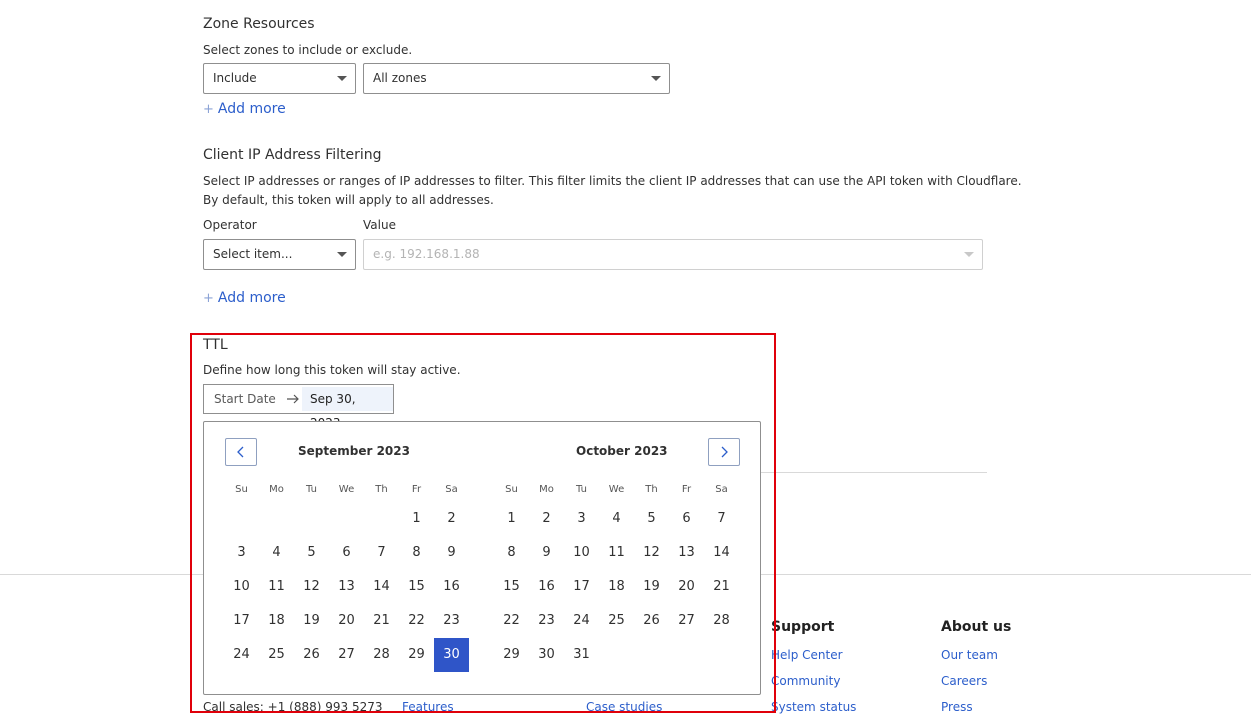 The width and height of the screenshot is (1251, 727). I want to click on calendar-day-september-9: 9, so click(451, 553).